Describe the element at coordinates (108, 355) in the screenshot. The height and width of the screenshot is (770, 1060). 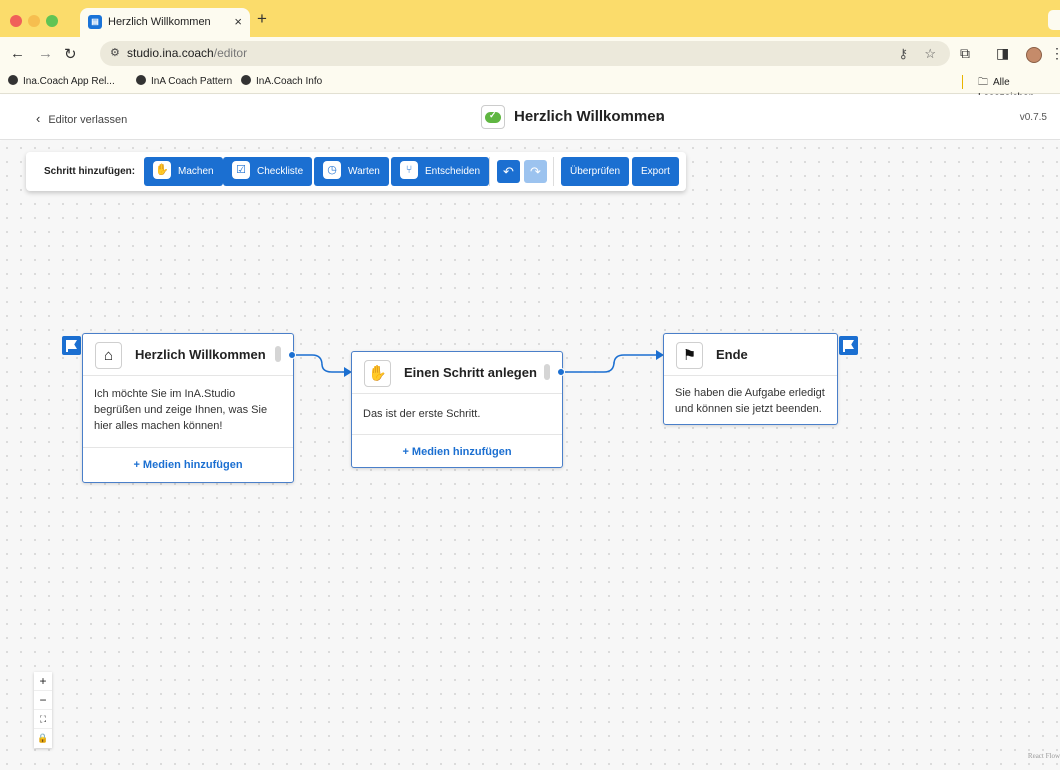
I see `home-icon: ⌂` at that location.